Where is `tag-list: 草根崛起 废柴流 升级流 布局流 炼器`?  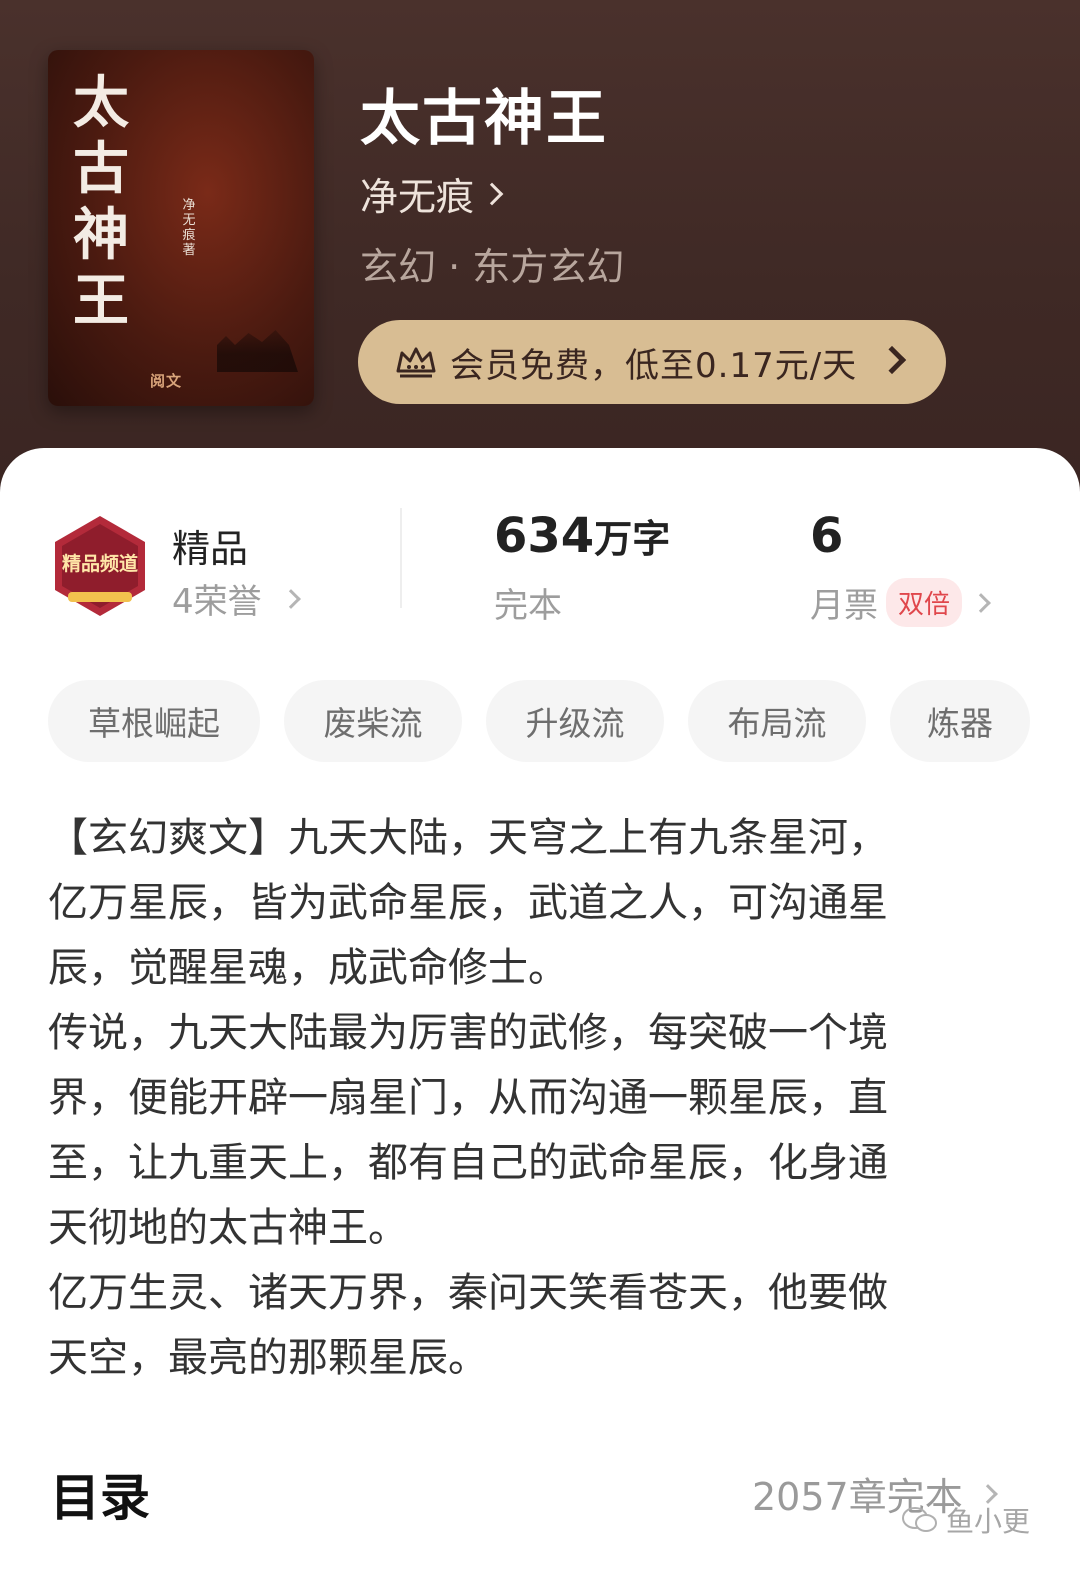
tag-list: 草根崛起 废柴流 升级流 布局流 炼器 is located at coordinates (539, 721).